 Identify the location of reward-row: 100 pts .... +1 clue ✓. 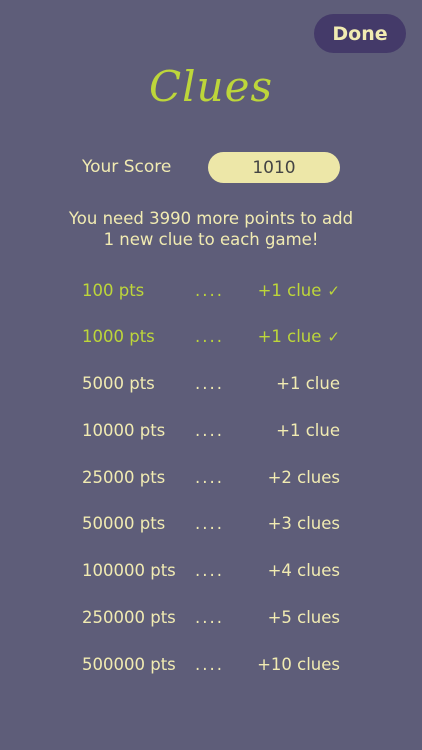
(211, 293).